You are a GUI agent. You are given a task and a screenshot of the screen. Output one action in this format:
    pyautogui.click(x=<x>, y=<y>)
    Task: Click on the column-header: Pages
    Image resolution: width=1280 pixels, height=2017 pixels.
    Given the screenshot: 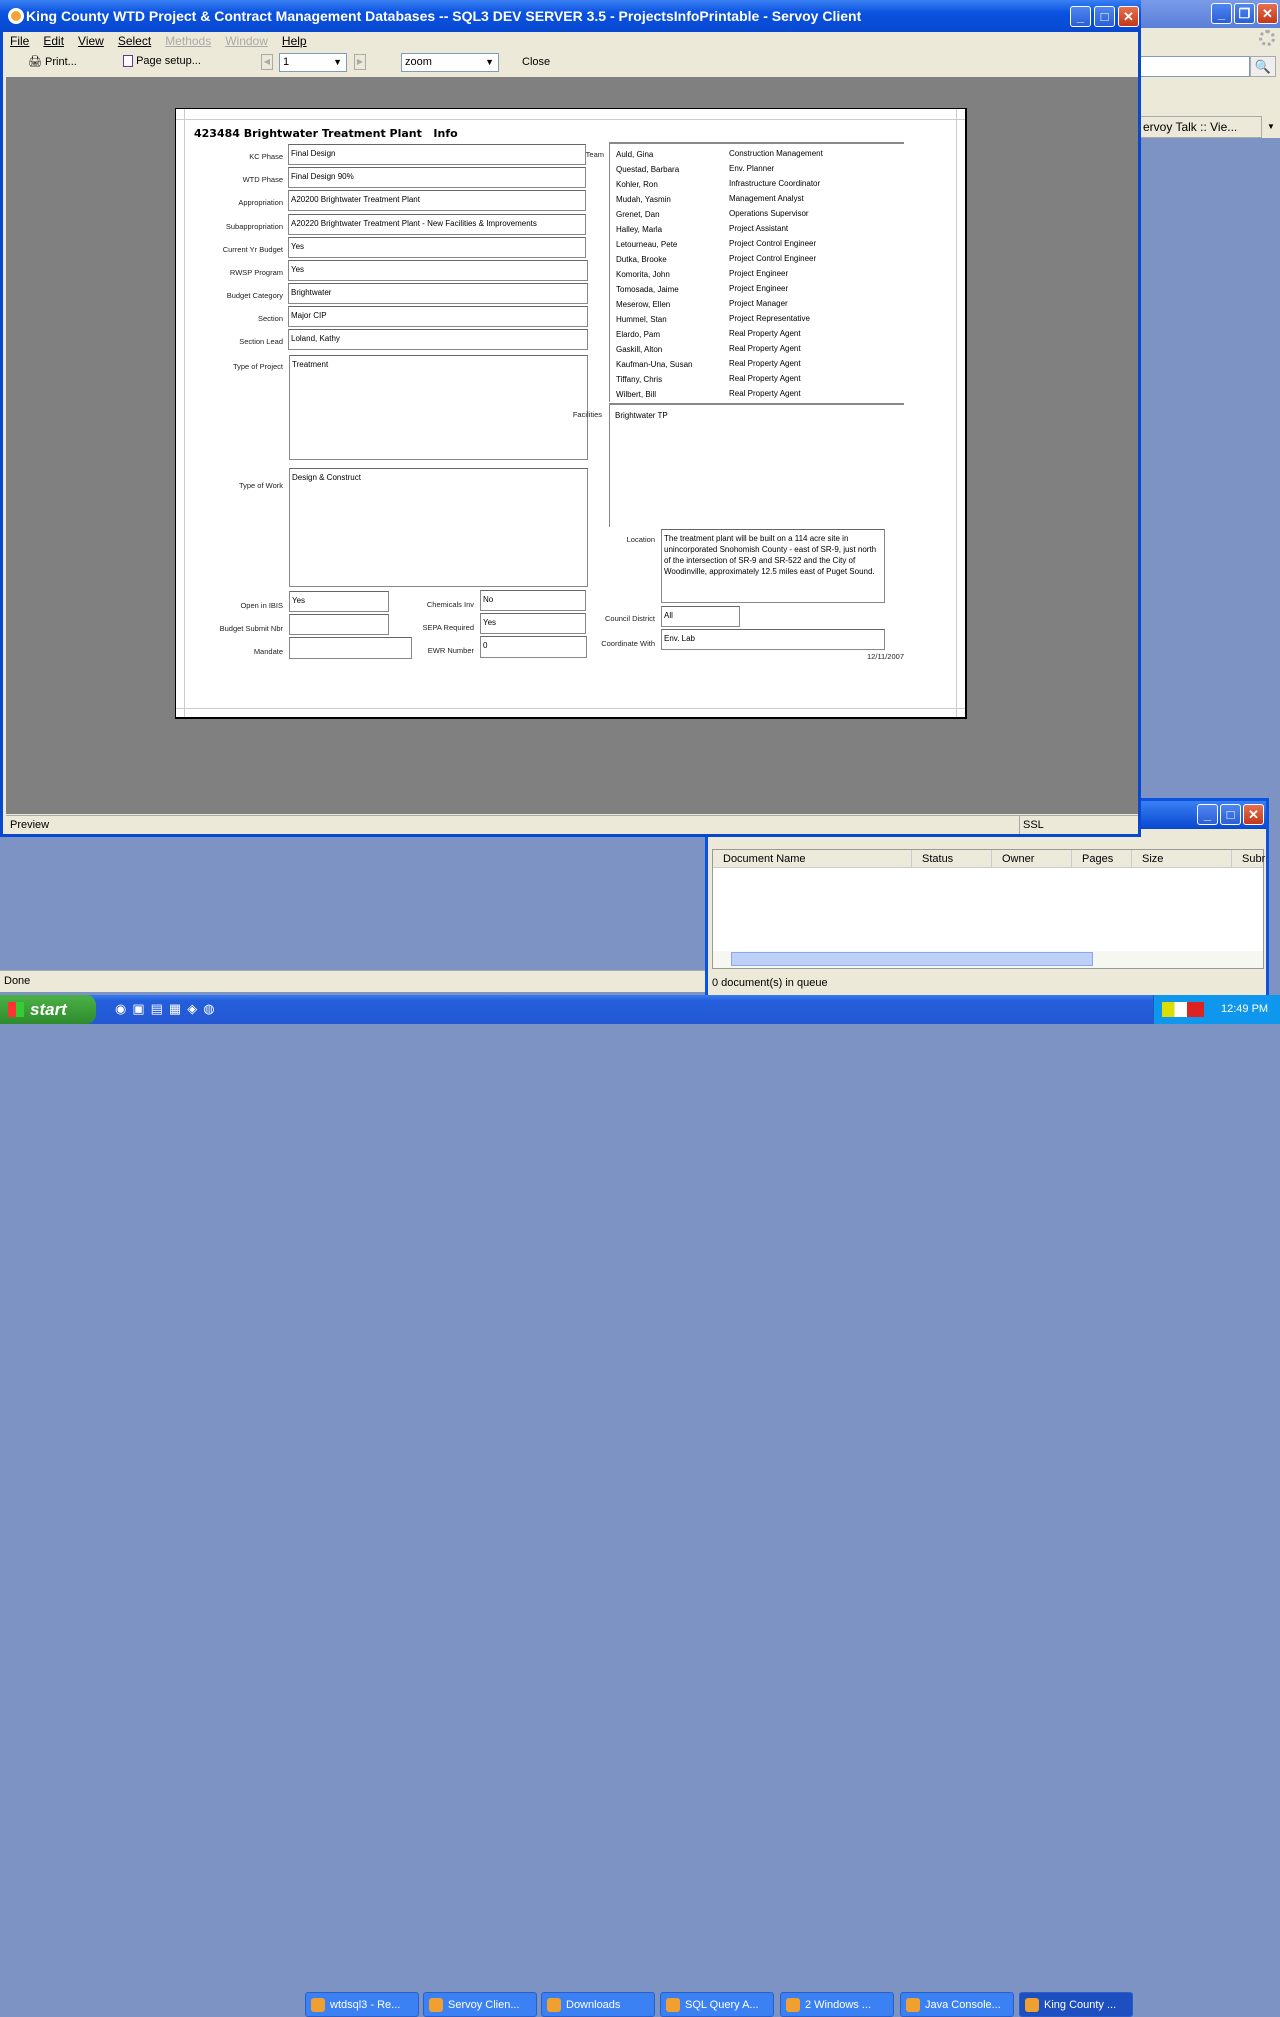 What is the action you would take?
    pyautogui.click(x=1092, y=859)
    